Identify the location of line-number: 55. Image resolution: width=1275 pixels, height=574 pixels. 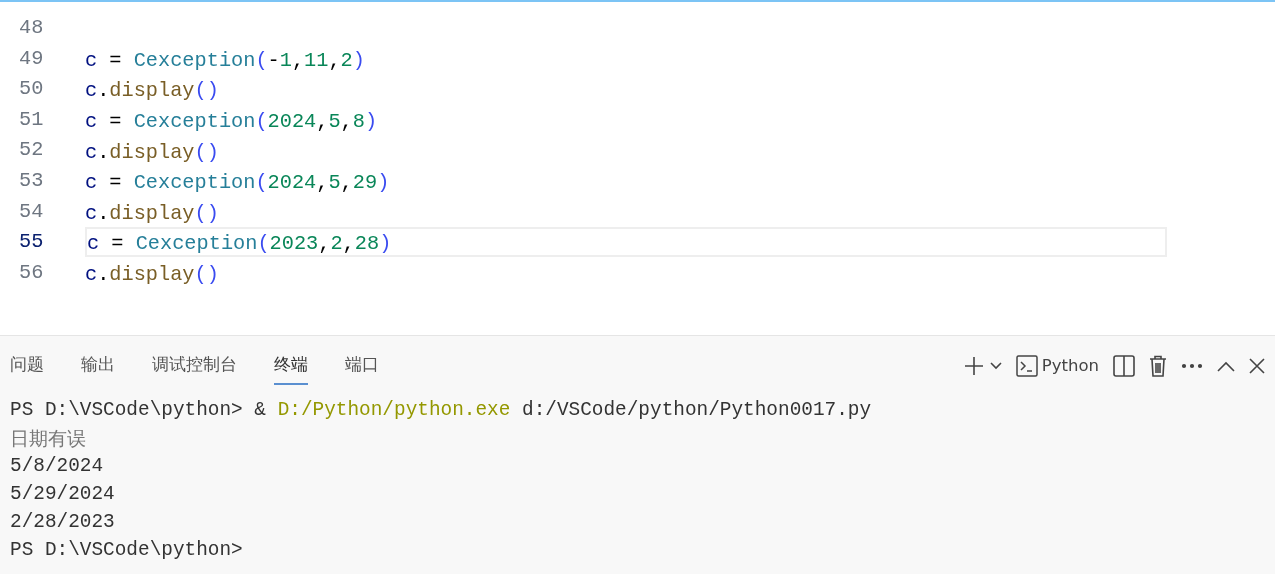
(31, 242).